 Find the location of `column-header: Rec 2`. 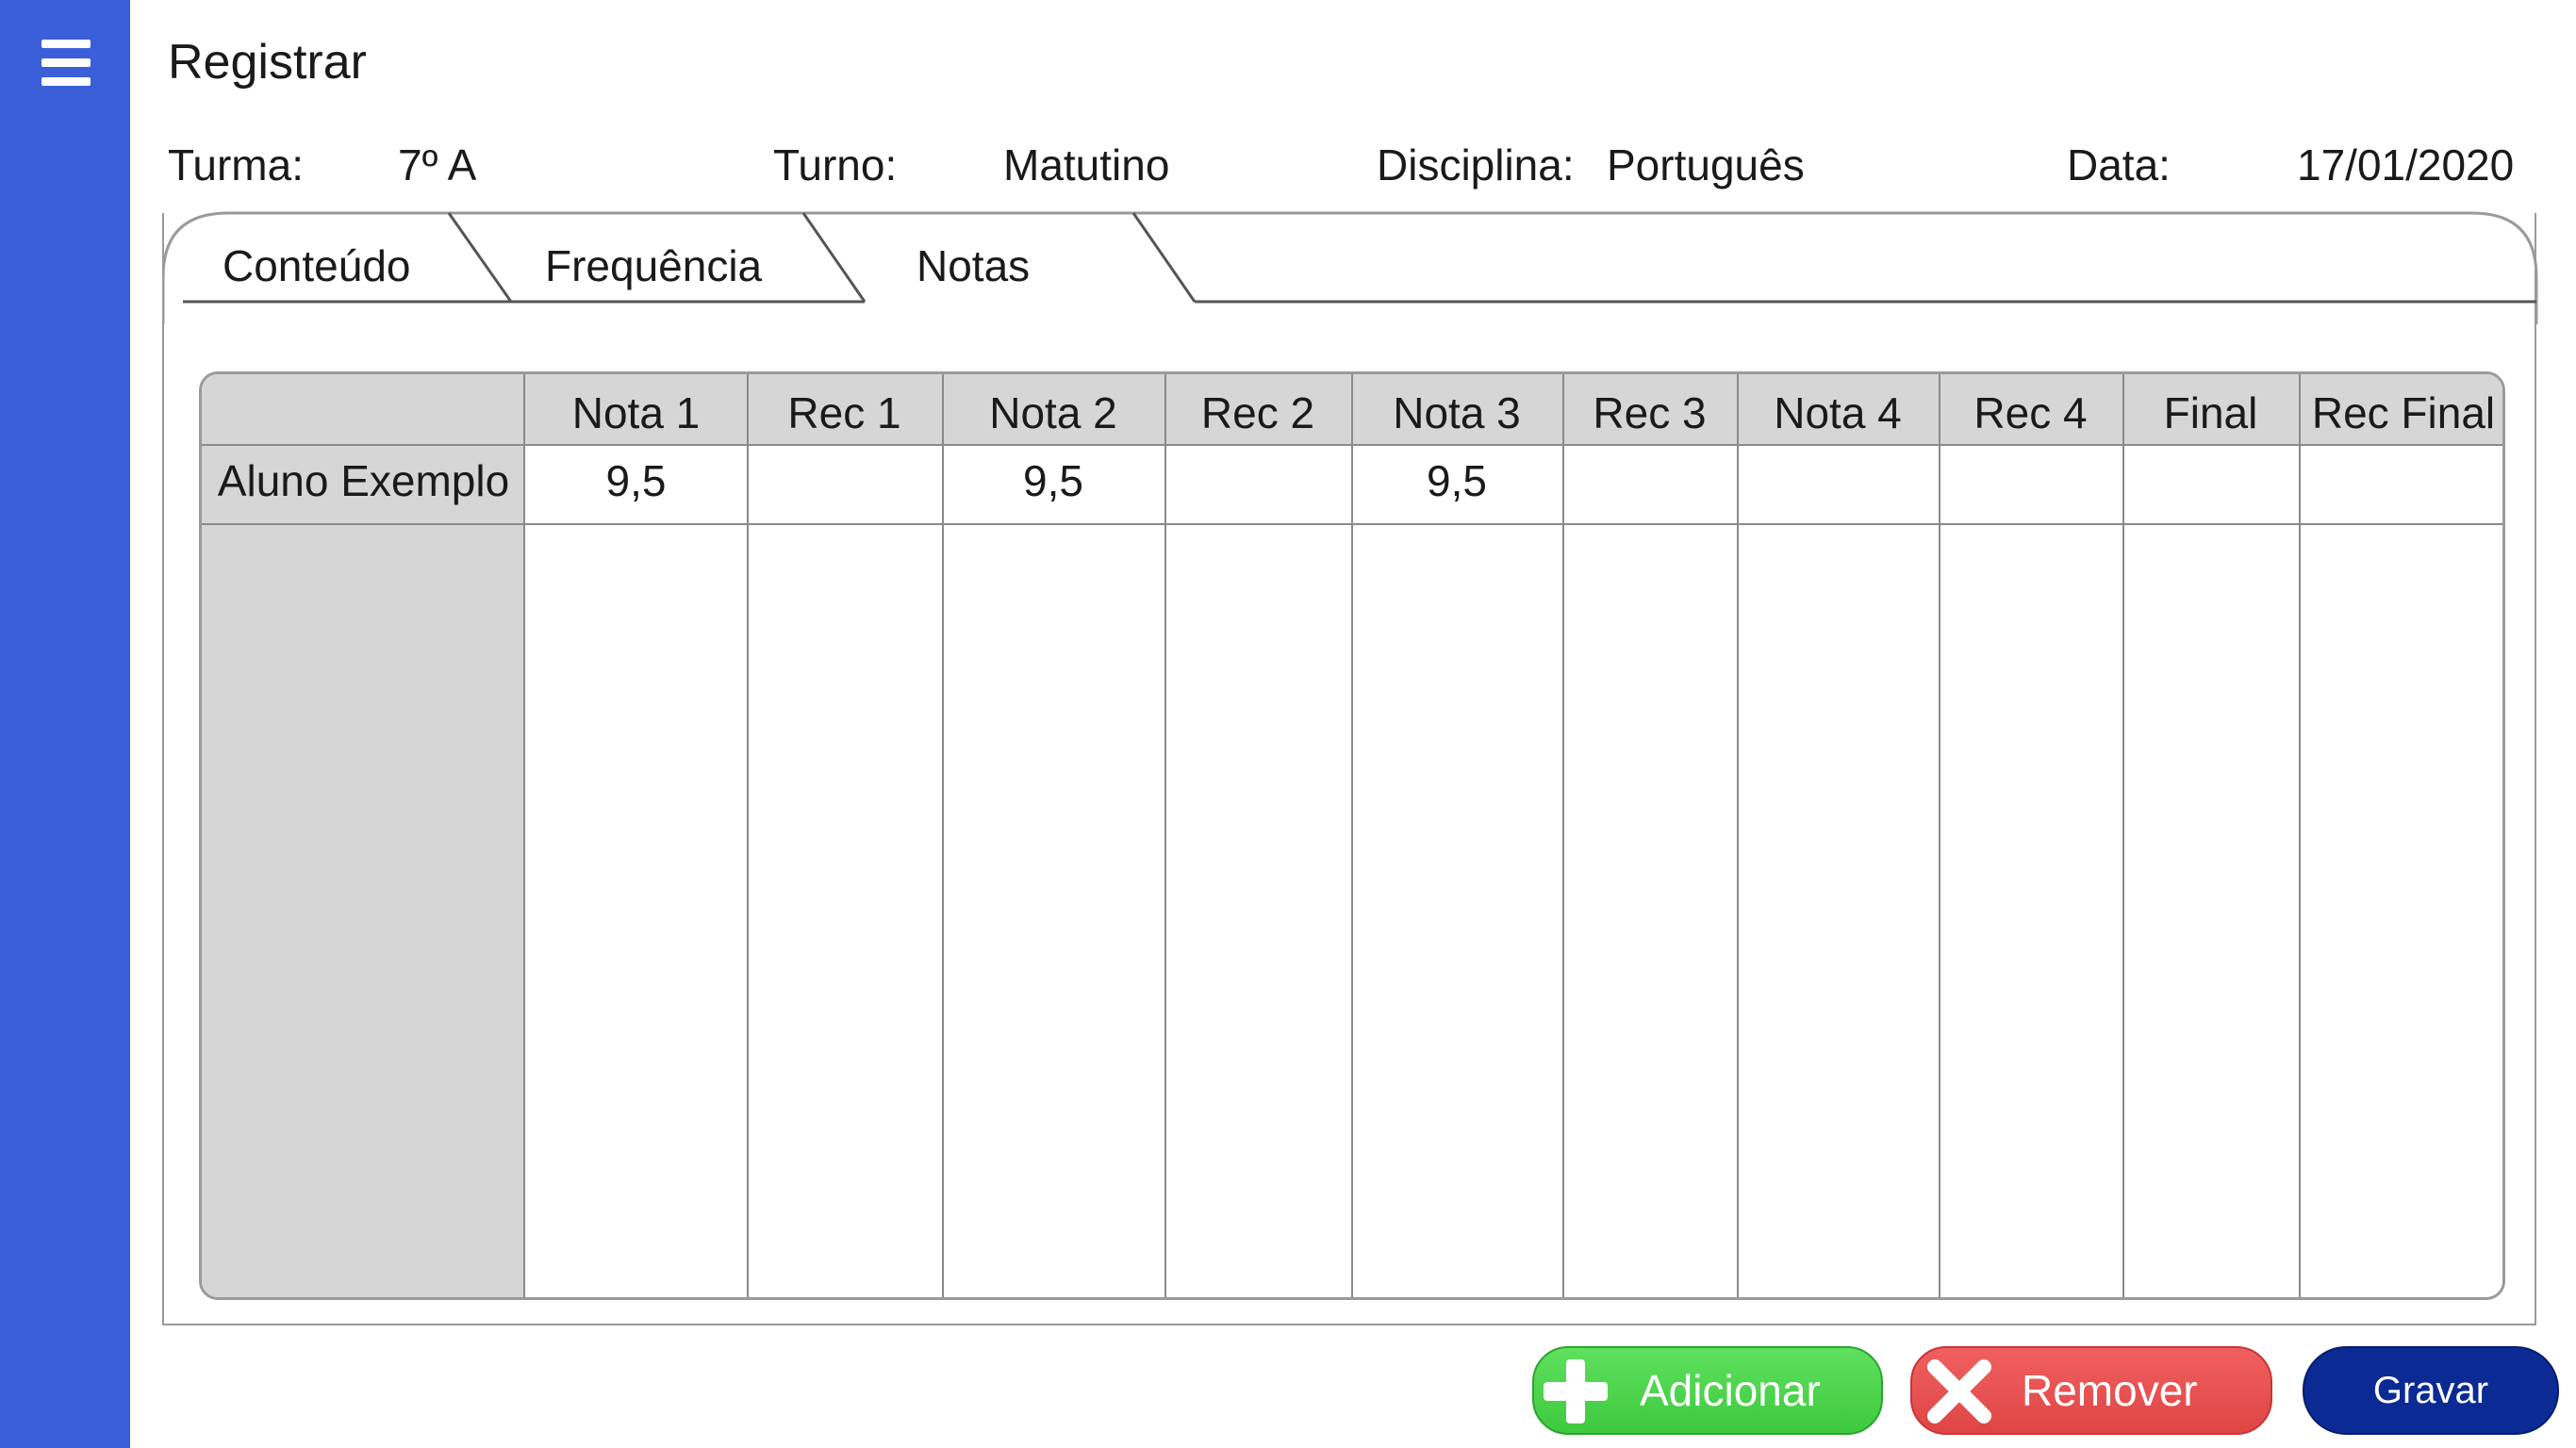

column-header: Rec 2 is located at coordinates (1257, 412).